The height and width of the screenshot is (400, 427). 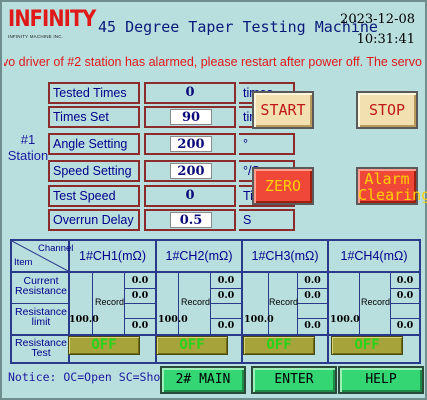 I want to click on help-button: HELP, so click(x=381, y=380).